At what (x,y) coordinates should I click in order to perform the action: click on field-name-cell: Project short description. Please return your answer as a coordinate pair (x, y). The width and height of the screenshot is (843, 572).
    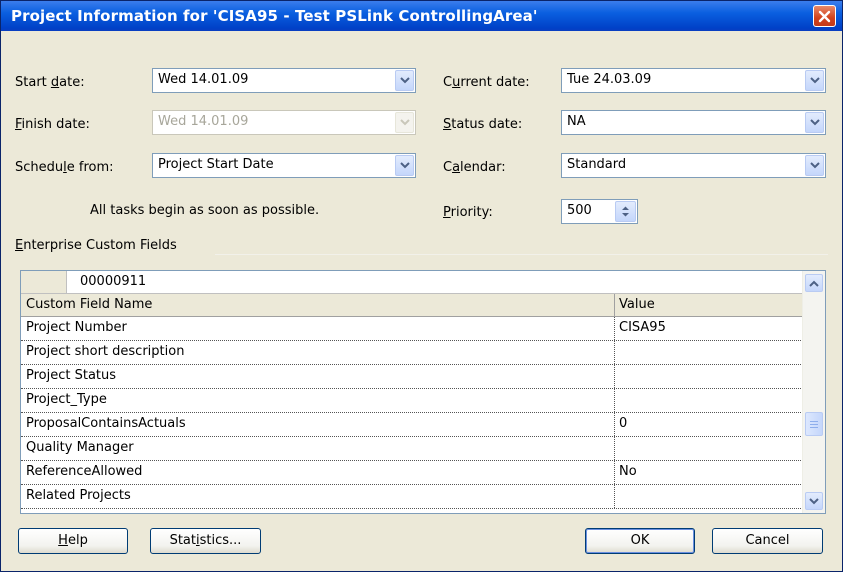
    Looking at the image, I should click on (105, 351).